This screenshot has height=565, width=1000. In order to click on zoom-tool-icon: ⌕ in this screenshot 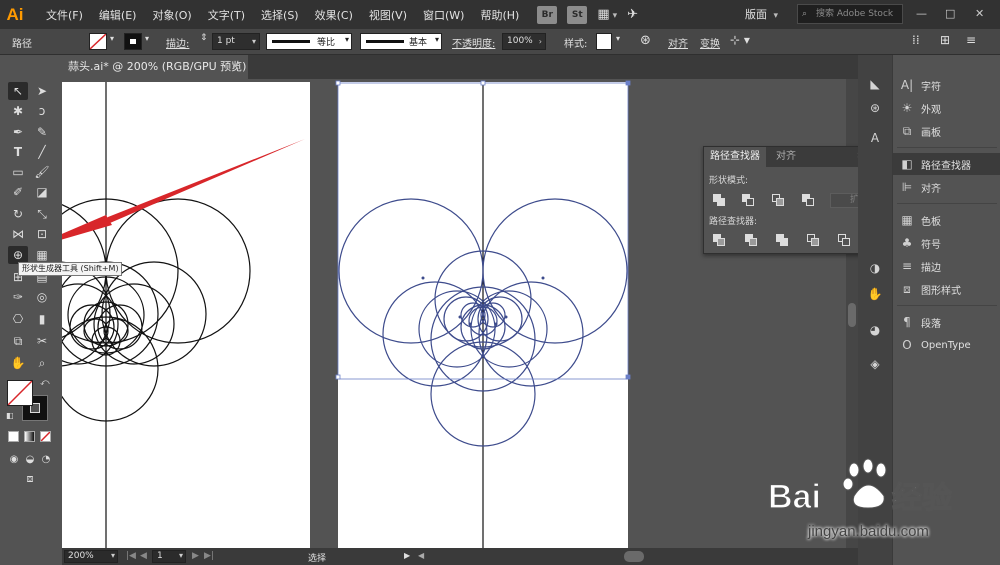, I will do `click(42, 363)`.